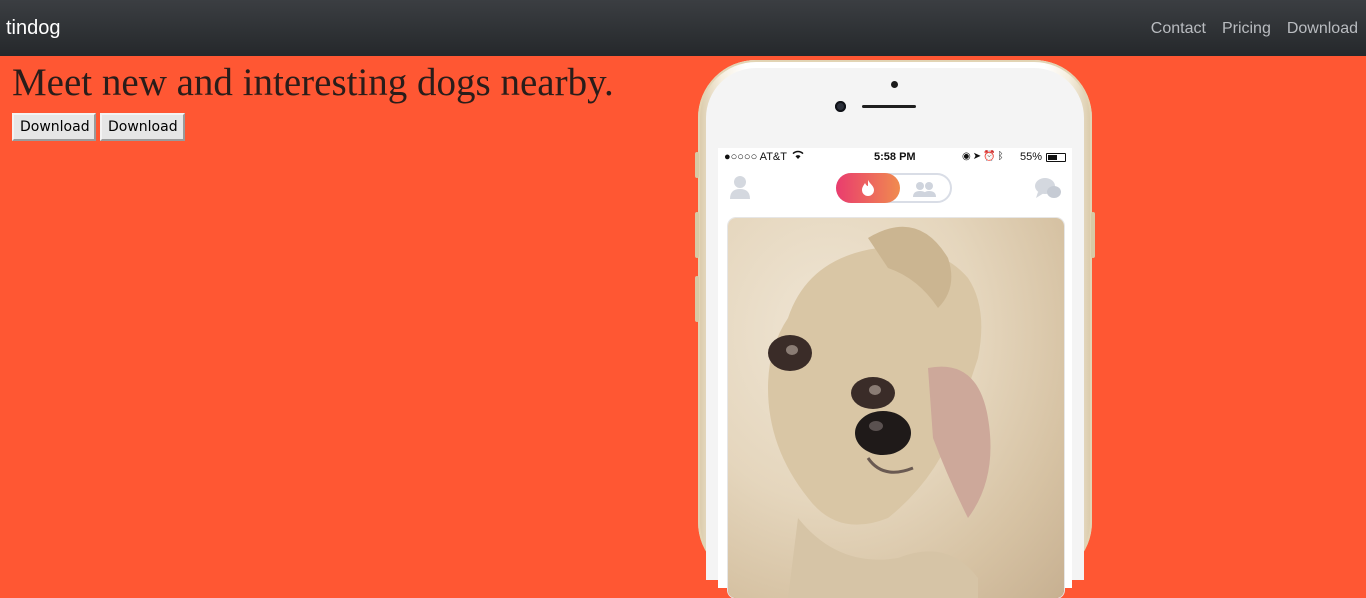  What do you see at coordinates (313, 82) in the screenshot?
I see `hero-title: Meet new and interesting dogs nearby.` at bounding box center [313, 82].